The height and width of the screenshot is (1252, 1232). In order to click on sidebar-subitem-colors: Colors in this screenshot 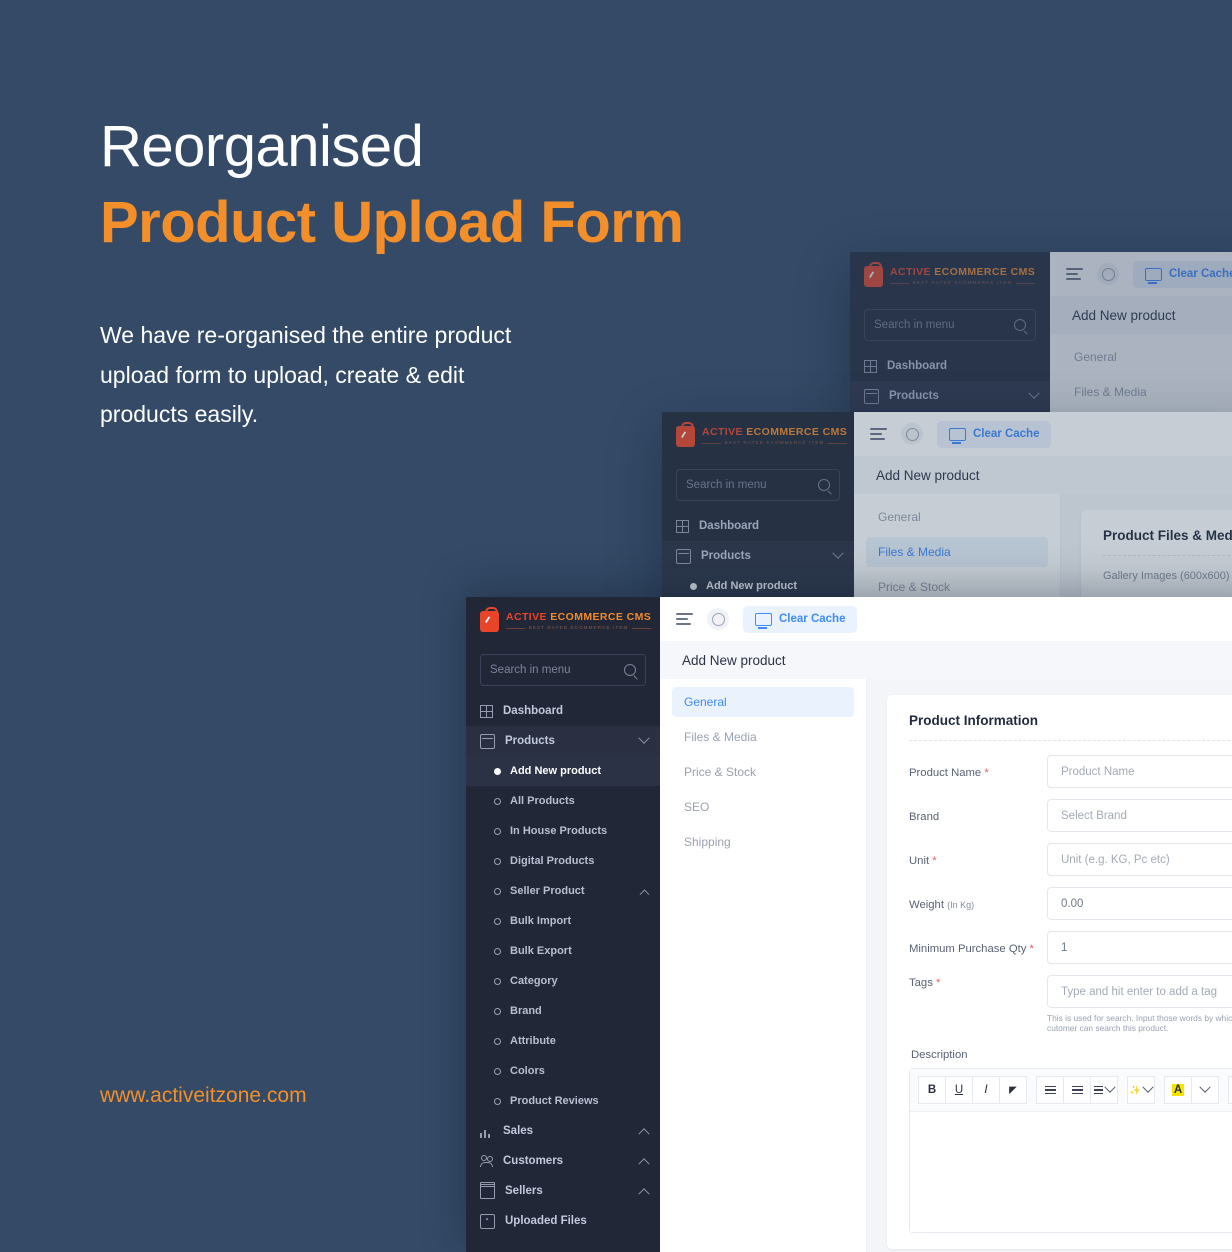, I will do `click(563, 1071)`.